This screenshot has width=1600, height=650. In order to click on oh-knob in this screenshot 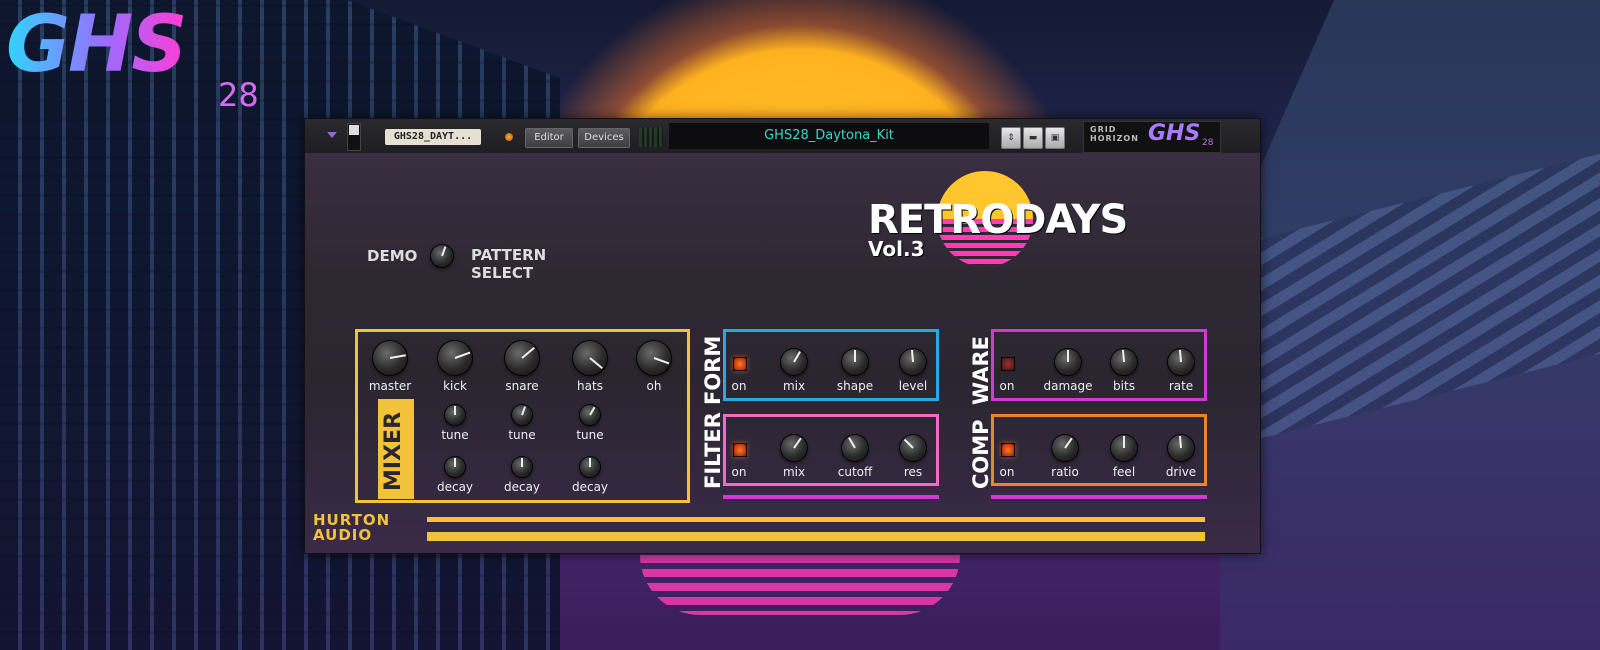, I will do `click(654, 358)`.